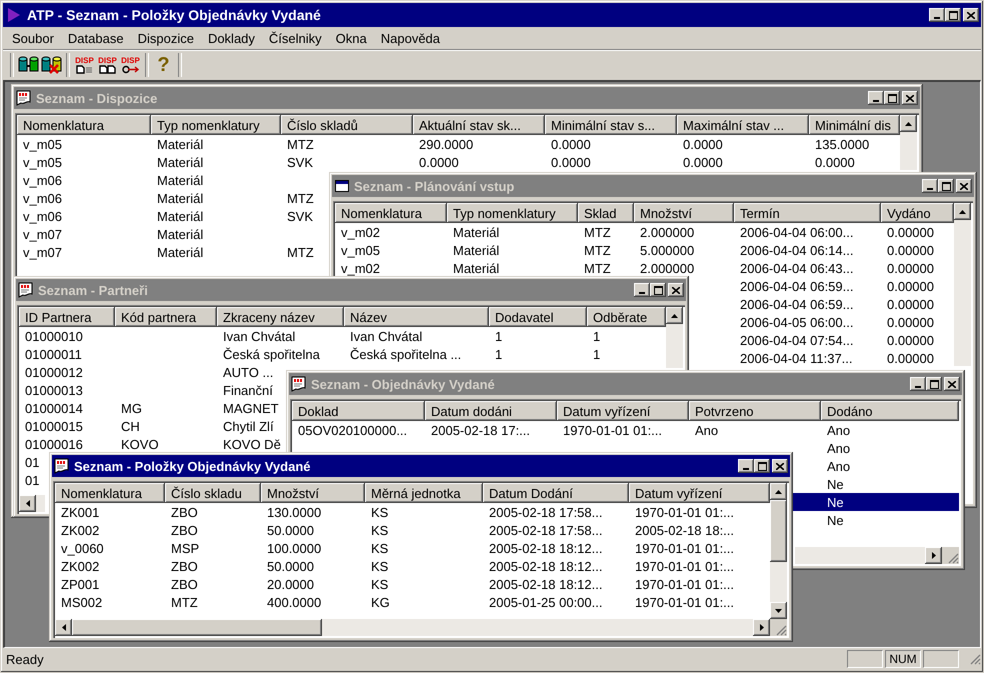  What do you see at coordinates (491, 411) in the screenshot?
I see `column-header: Datum dodáni` at bounding box center [491, 411].